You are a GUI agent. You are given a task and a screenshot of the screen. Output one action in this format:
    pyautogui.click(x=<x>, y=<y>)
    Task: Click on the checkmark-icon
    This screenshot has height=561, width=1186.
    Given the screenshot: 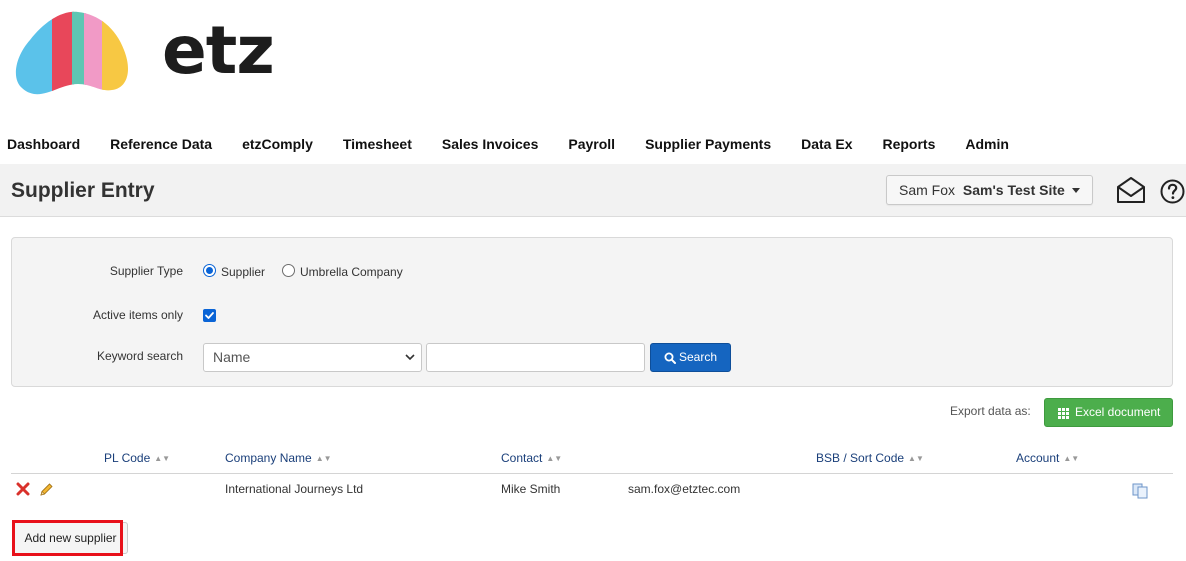 What is the action you would take?
    pyautogui.click(x=209, y=315)
    